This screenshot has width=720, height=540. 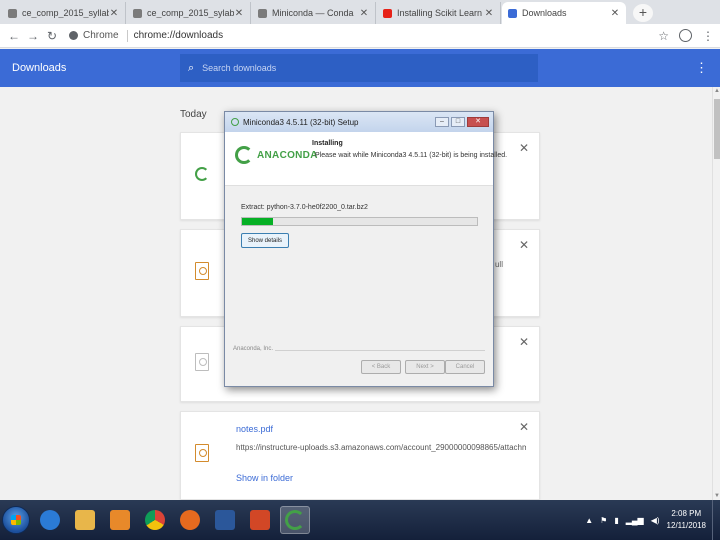 I want to click on tab-syllabus-1: ce_comp_2015_syllabus.pdf ✕, so click(x=64, y=13).